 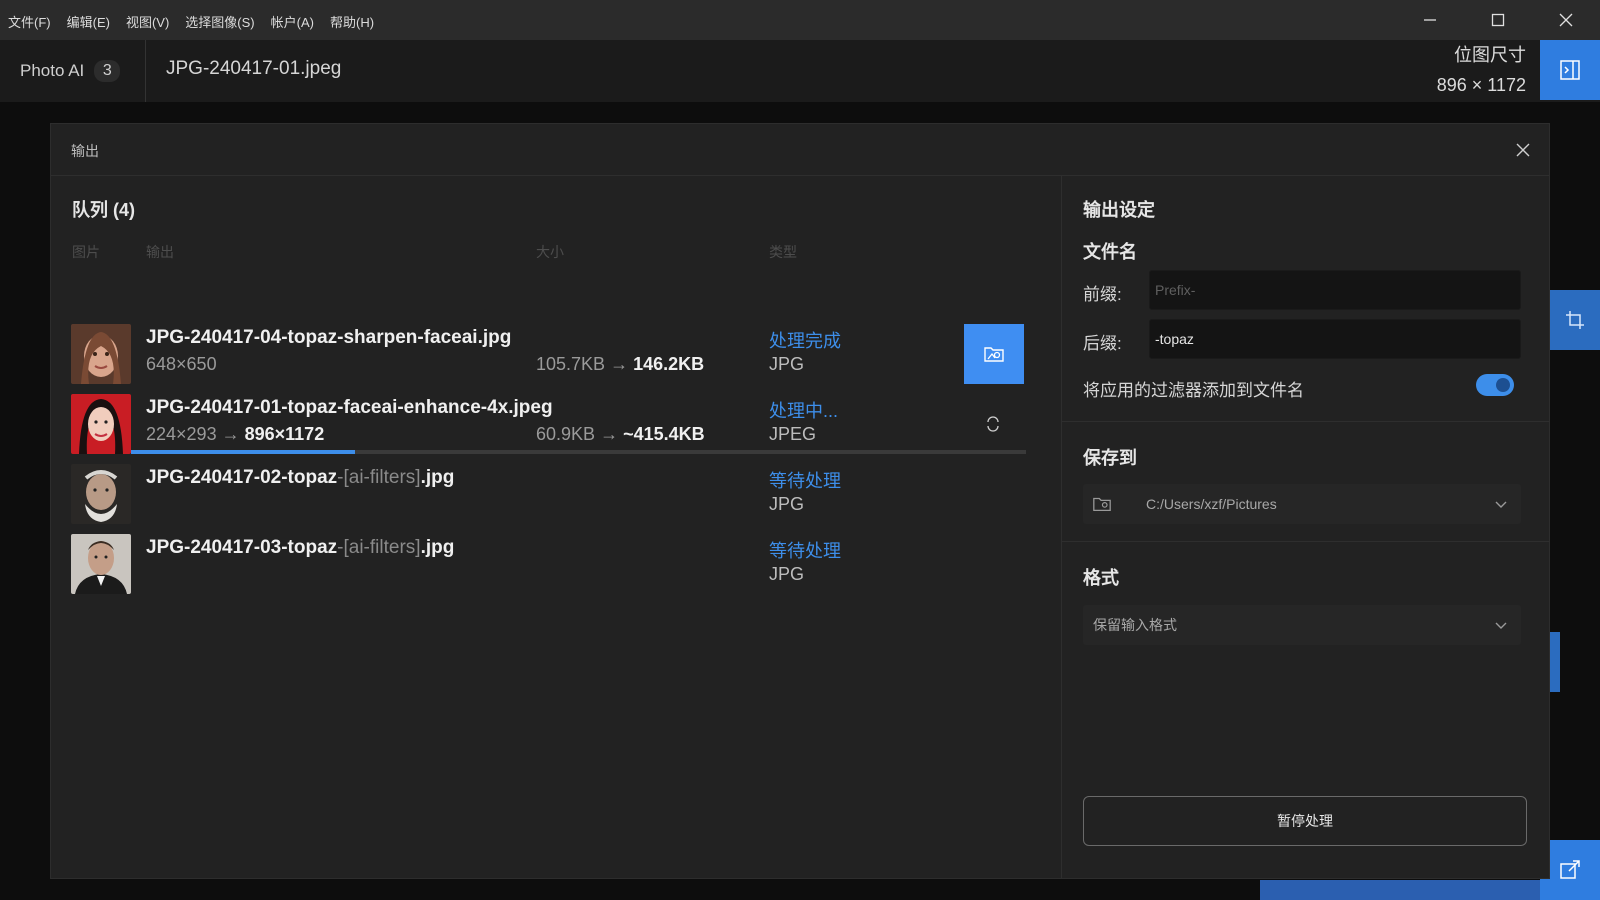 I want to click on open-folder-button, so click(x=994, y=354).